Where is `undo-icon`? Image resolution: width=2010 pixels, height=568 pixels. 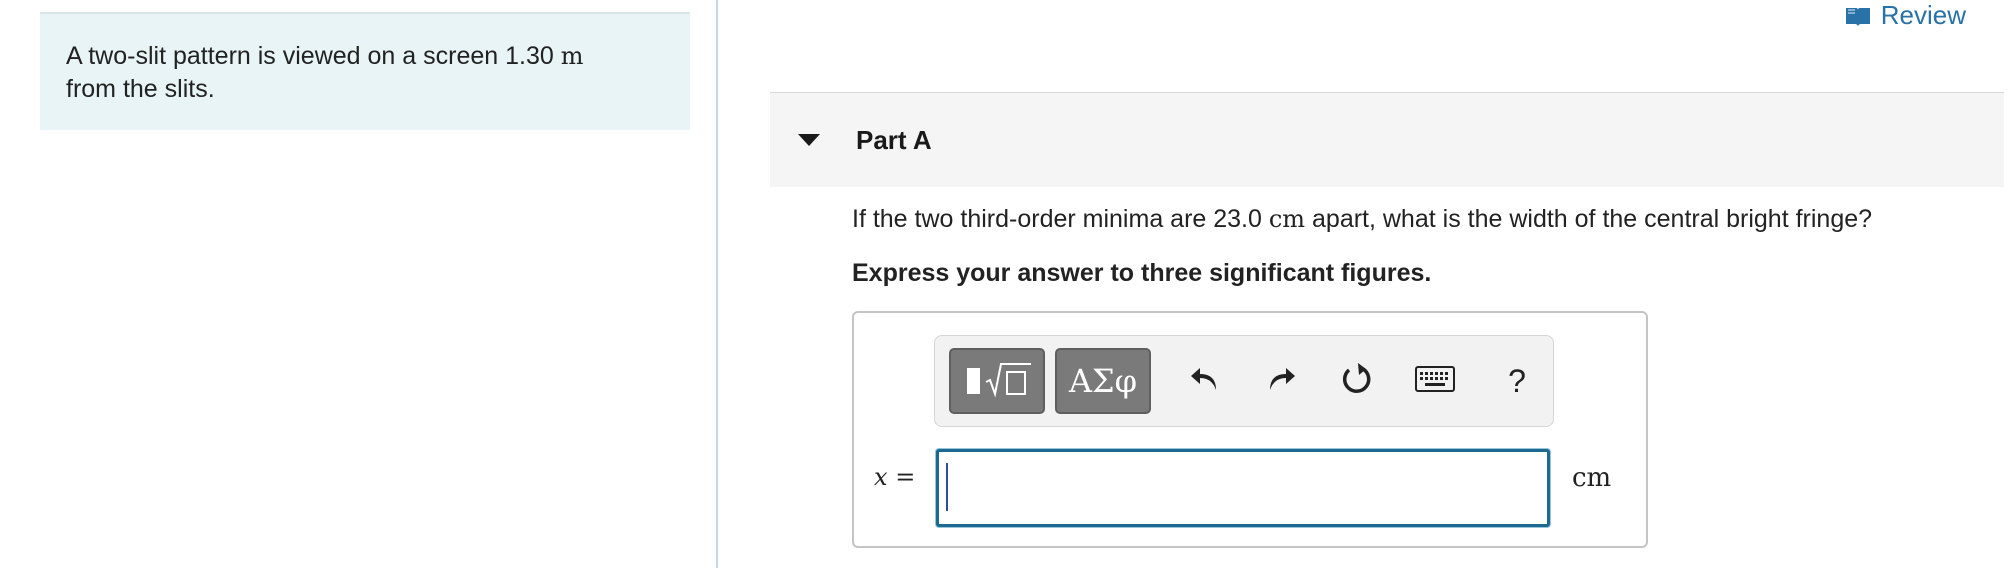 undo-icon is located at coordinates (1205, 381).